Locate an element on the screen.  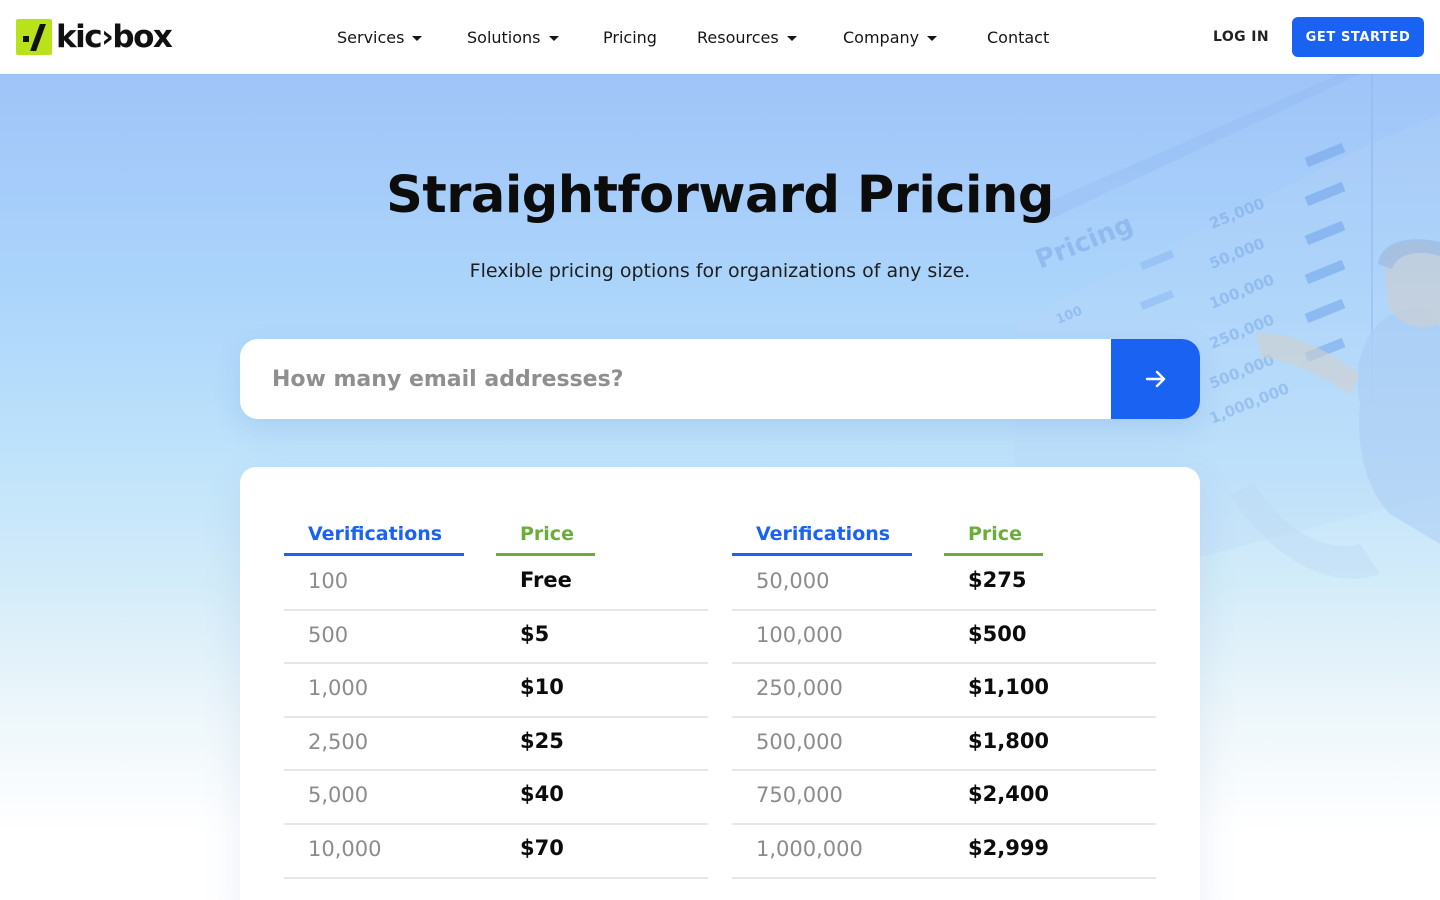
verifications-cell: 500,000 is located at coordinates (799, 741).